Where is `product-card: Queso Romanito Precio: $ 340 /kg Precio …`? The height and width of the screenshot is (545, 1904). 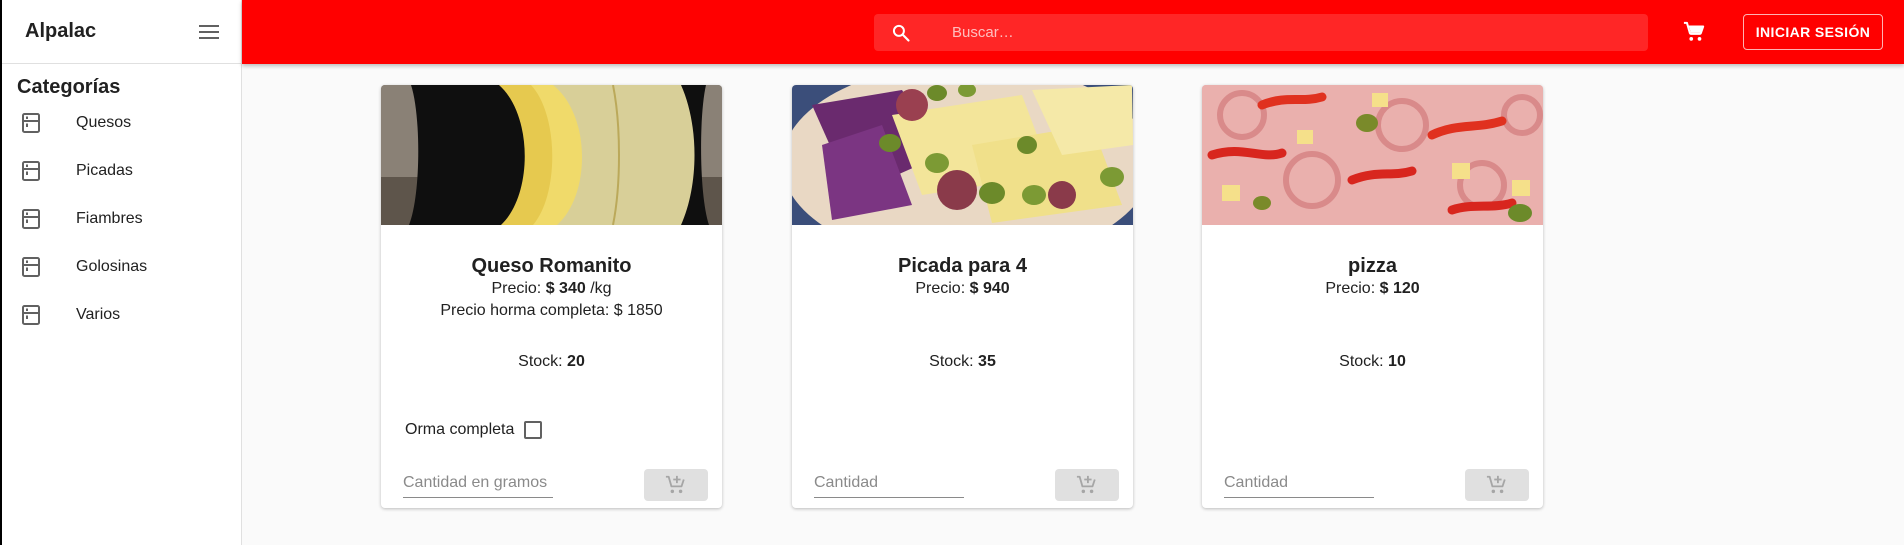
product-card: Queso Romanito Precio: $ 340 /kg Precio … is located at coordinates (551, 296).